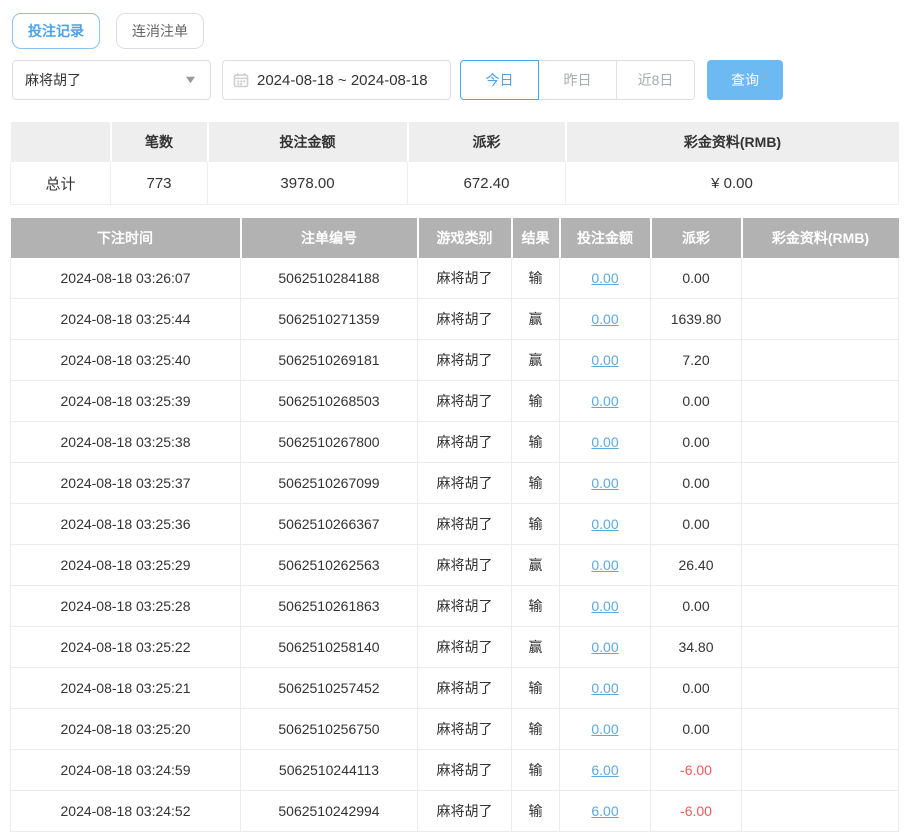 Image resolution: width=908 pixels, height=832 pixels. I want to click on summary-header-bonus: 彩金资料(RMB), so click(732, 142).